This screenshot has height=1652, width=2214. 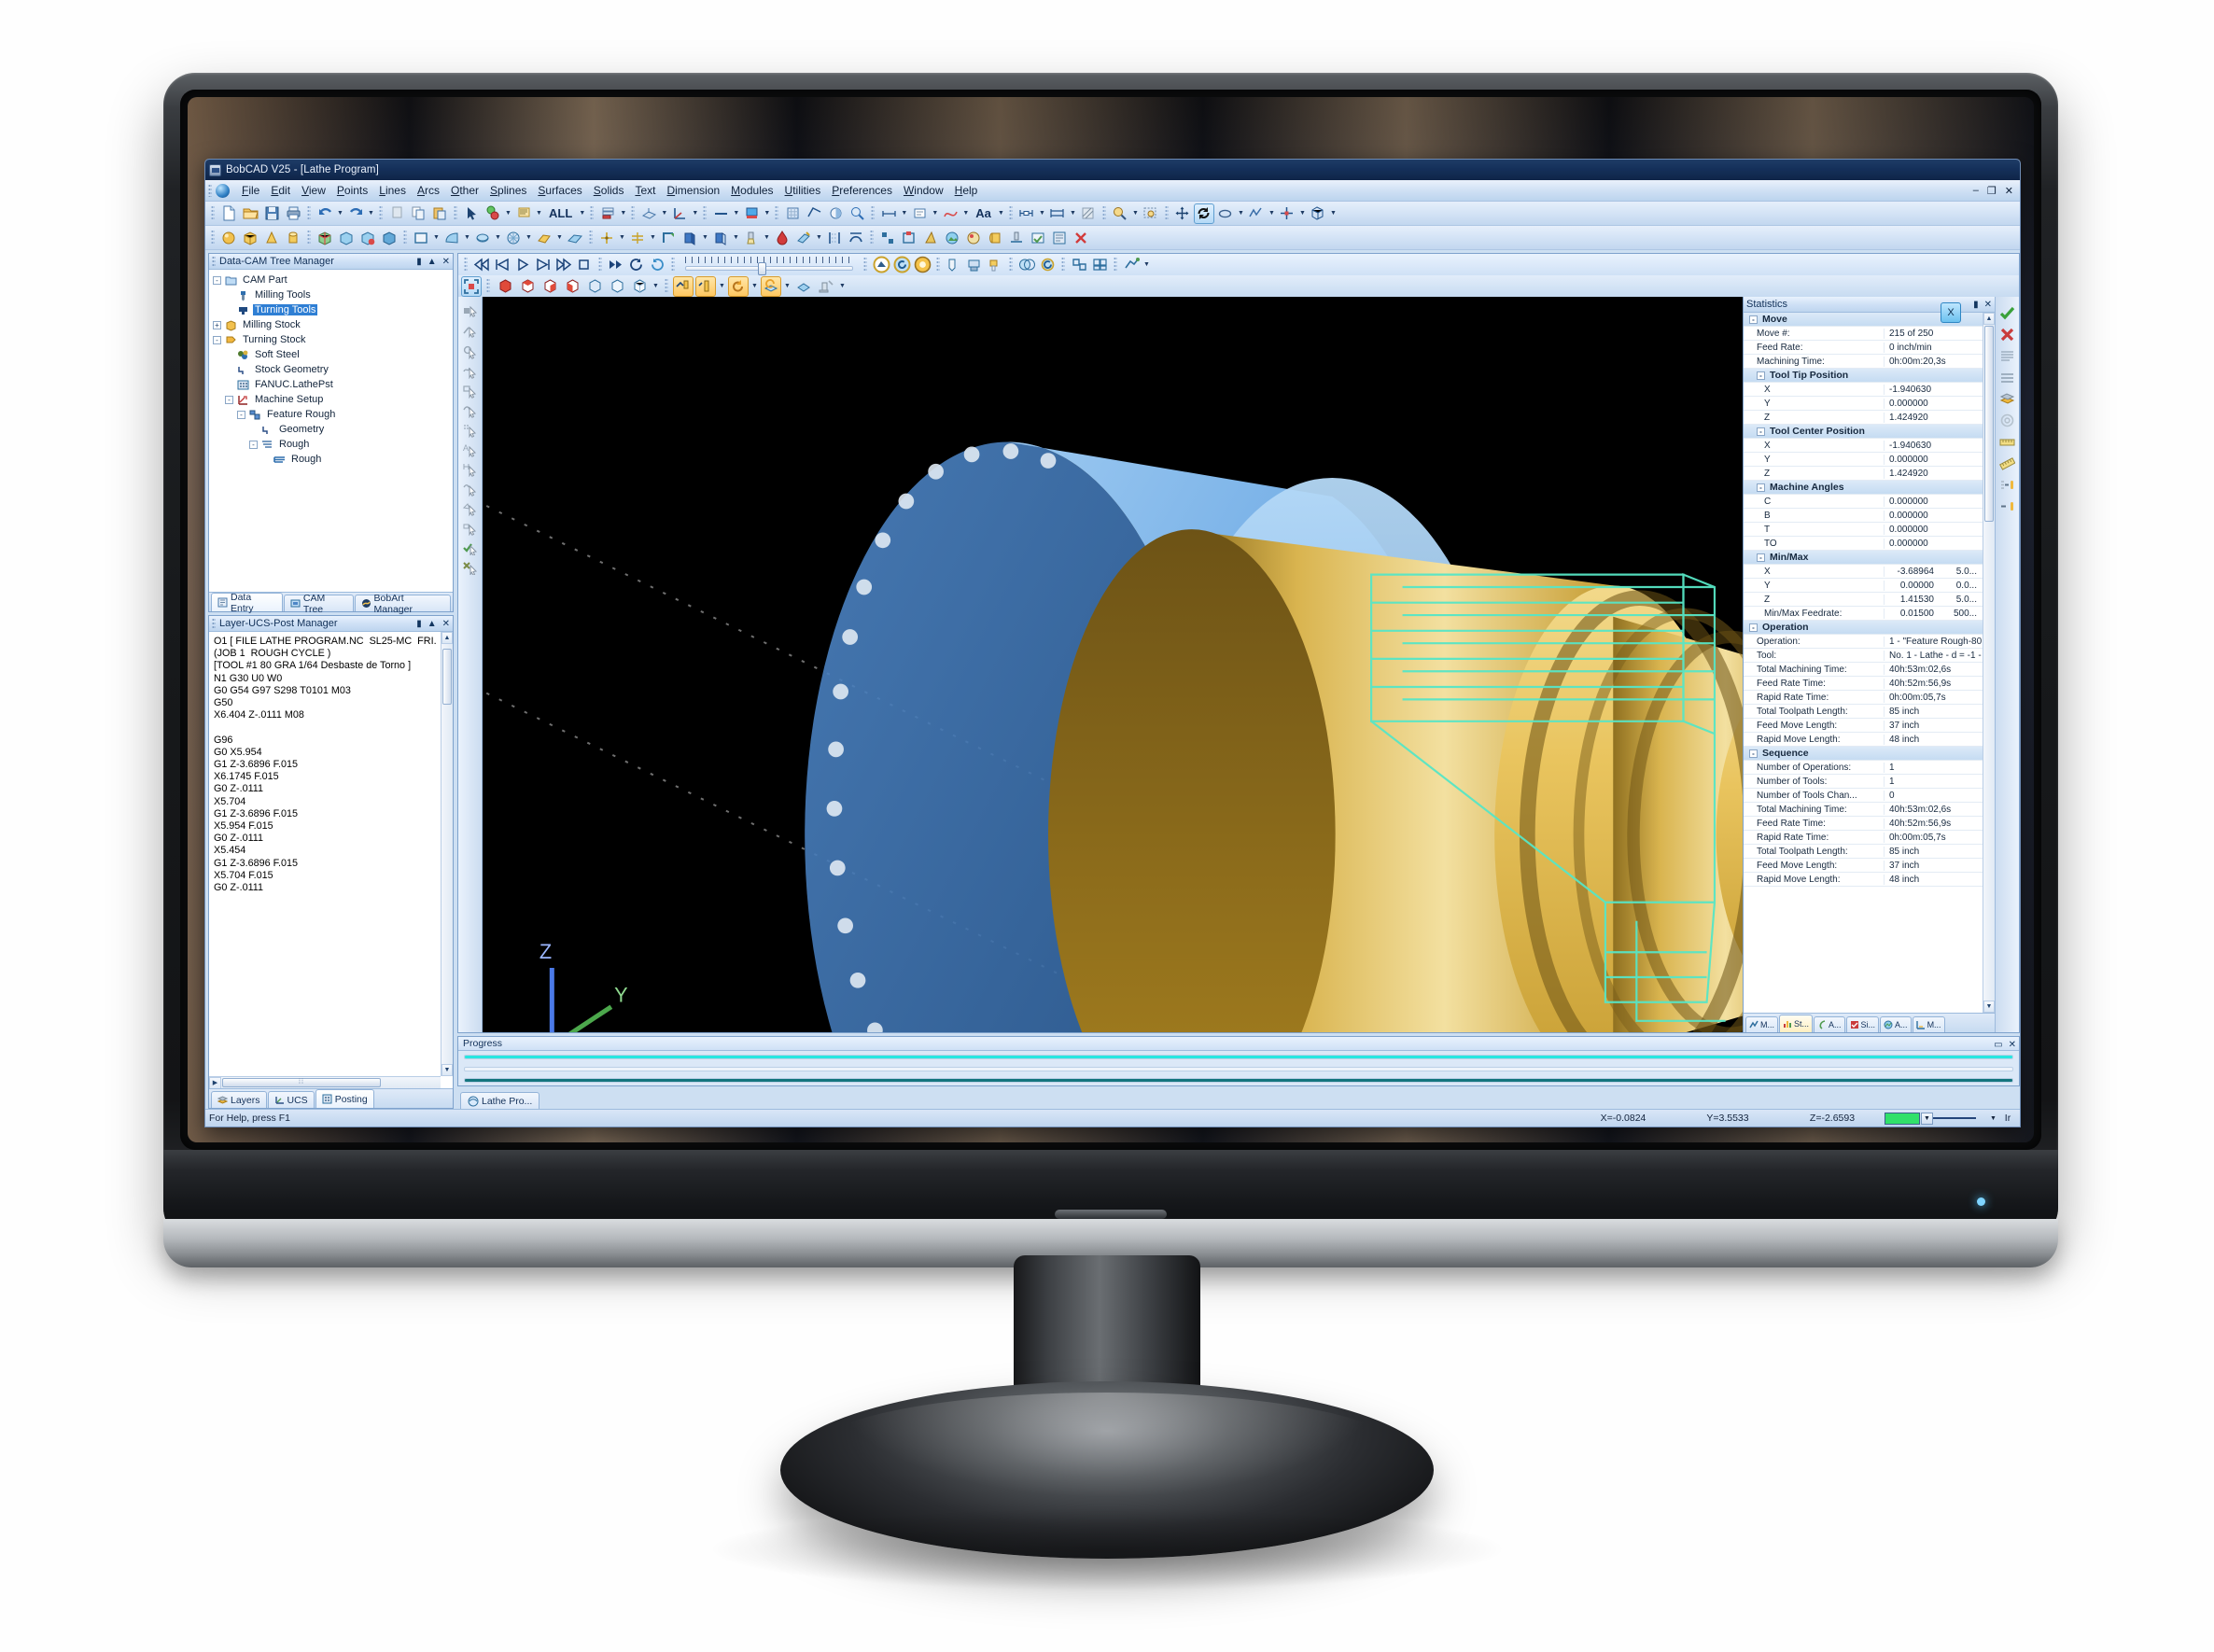 What do you see at coordinates (792, 213) in the screenshot?
I see `grid-snap-icon` at bounding box center [792, 213].